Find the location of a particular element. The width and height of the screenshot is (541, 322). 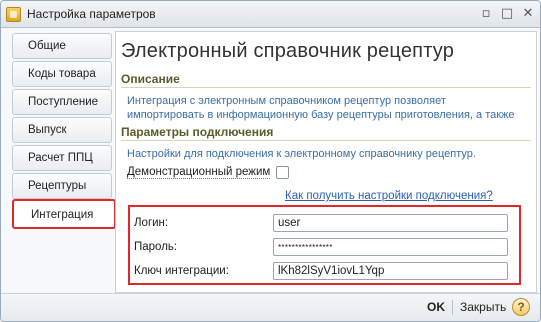

close-icon: ✕ is located at coordinates (528, 14).